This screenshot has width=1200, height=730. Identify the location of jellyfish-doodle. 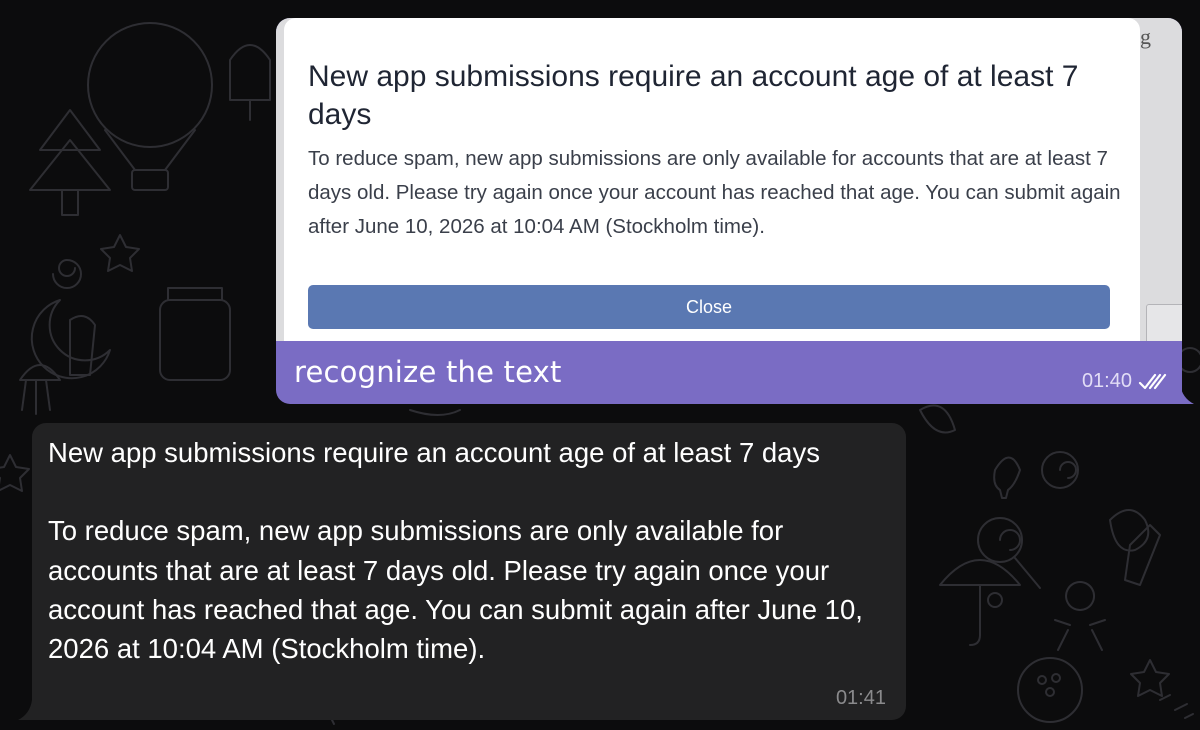
(40, 389).